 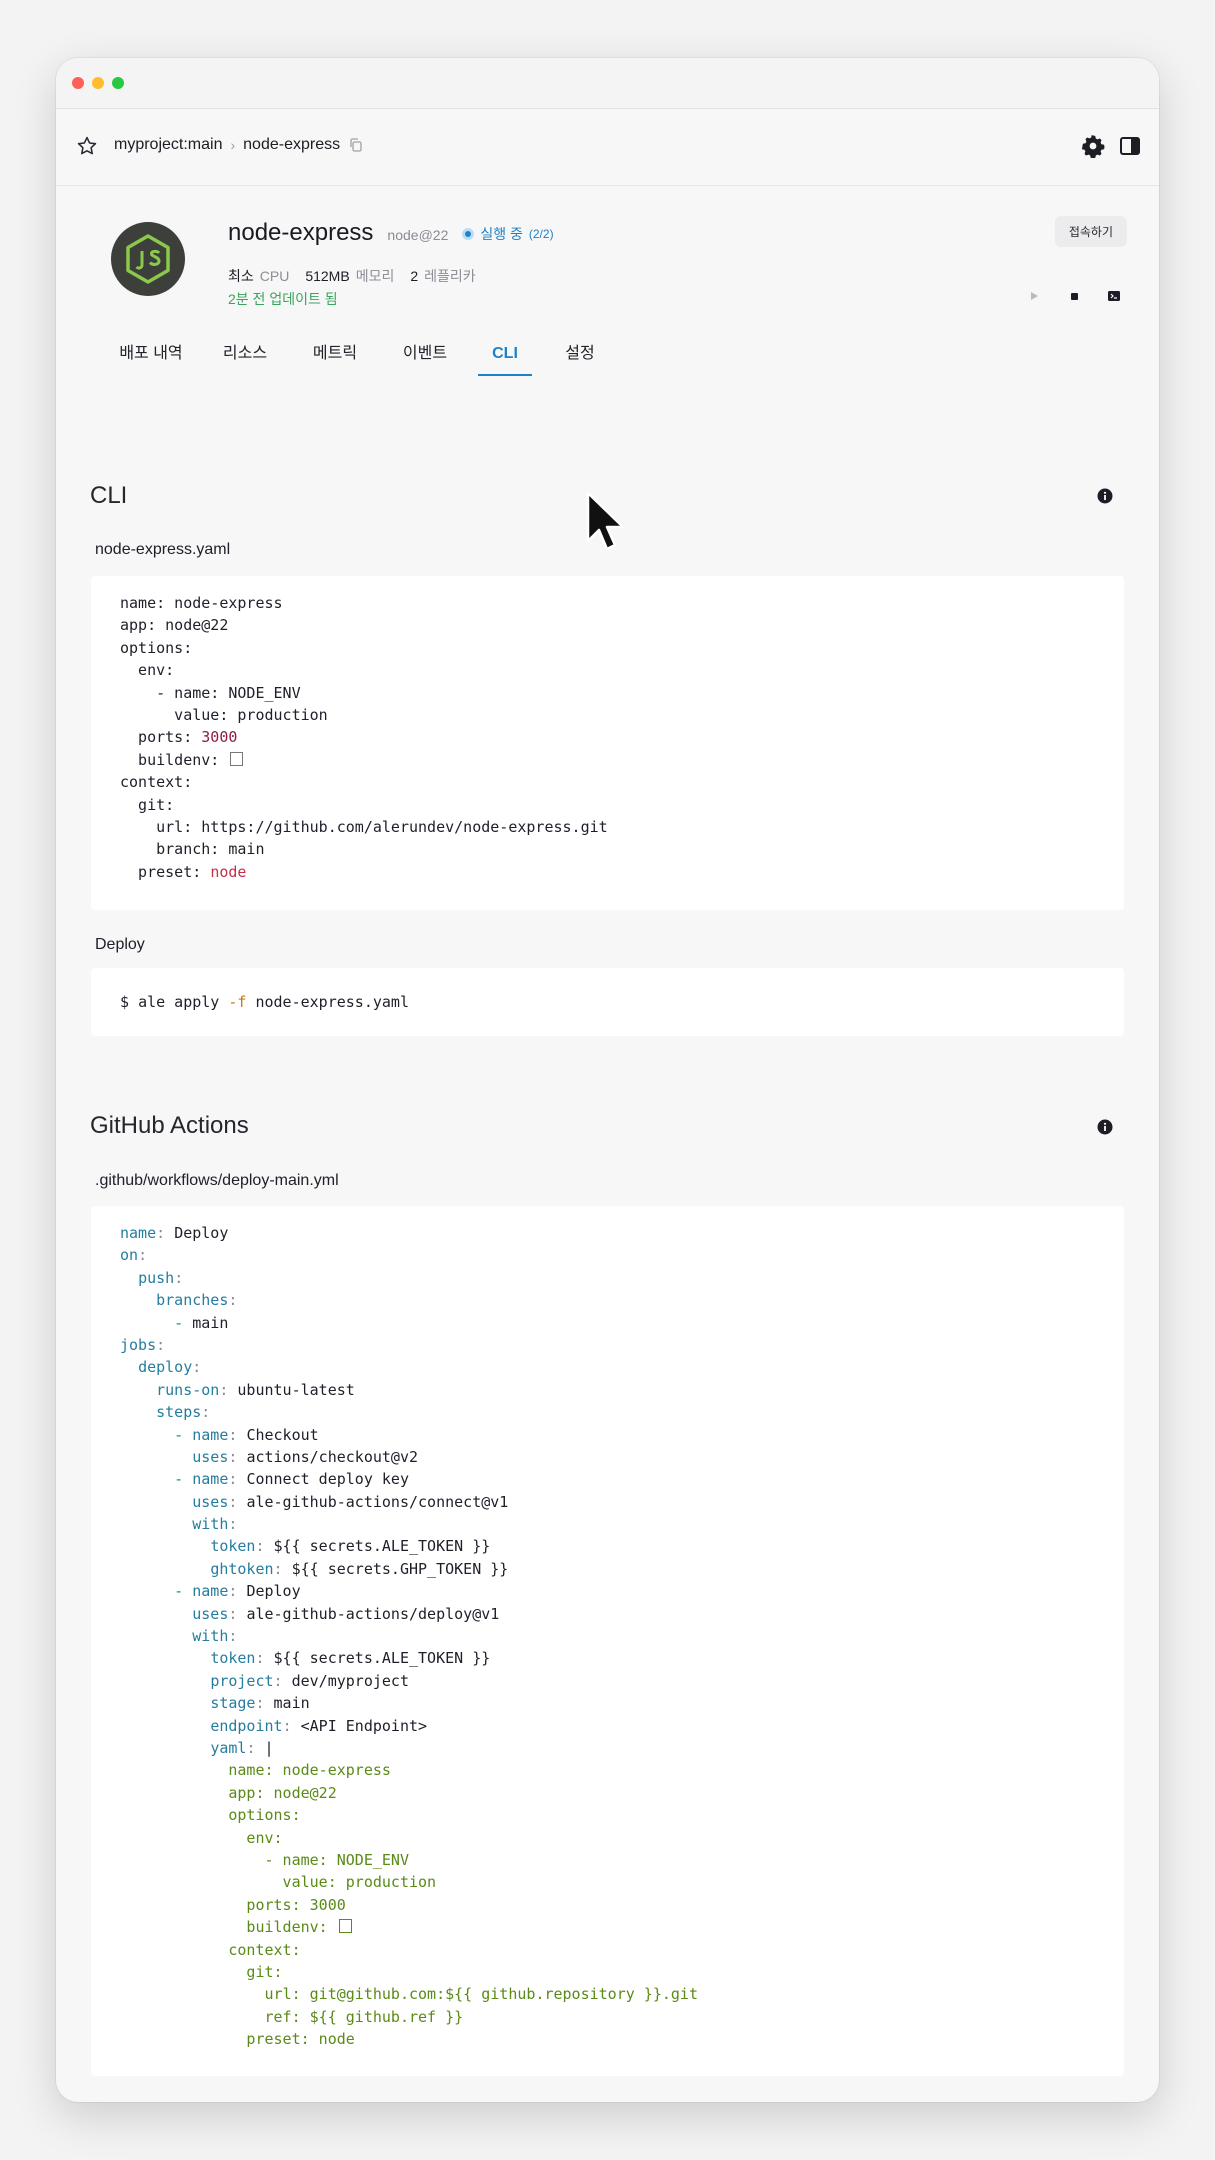 I want to click on code-key: steps, so click(x=179, y=1412).